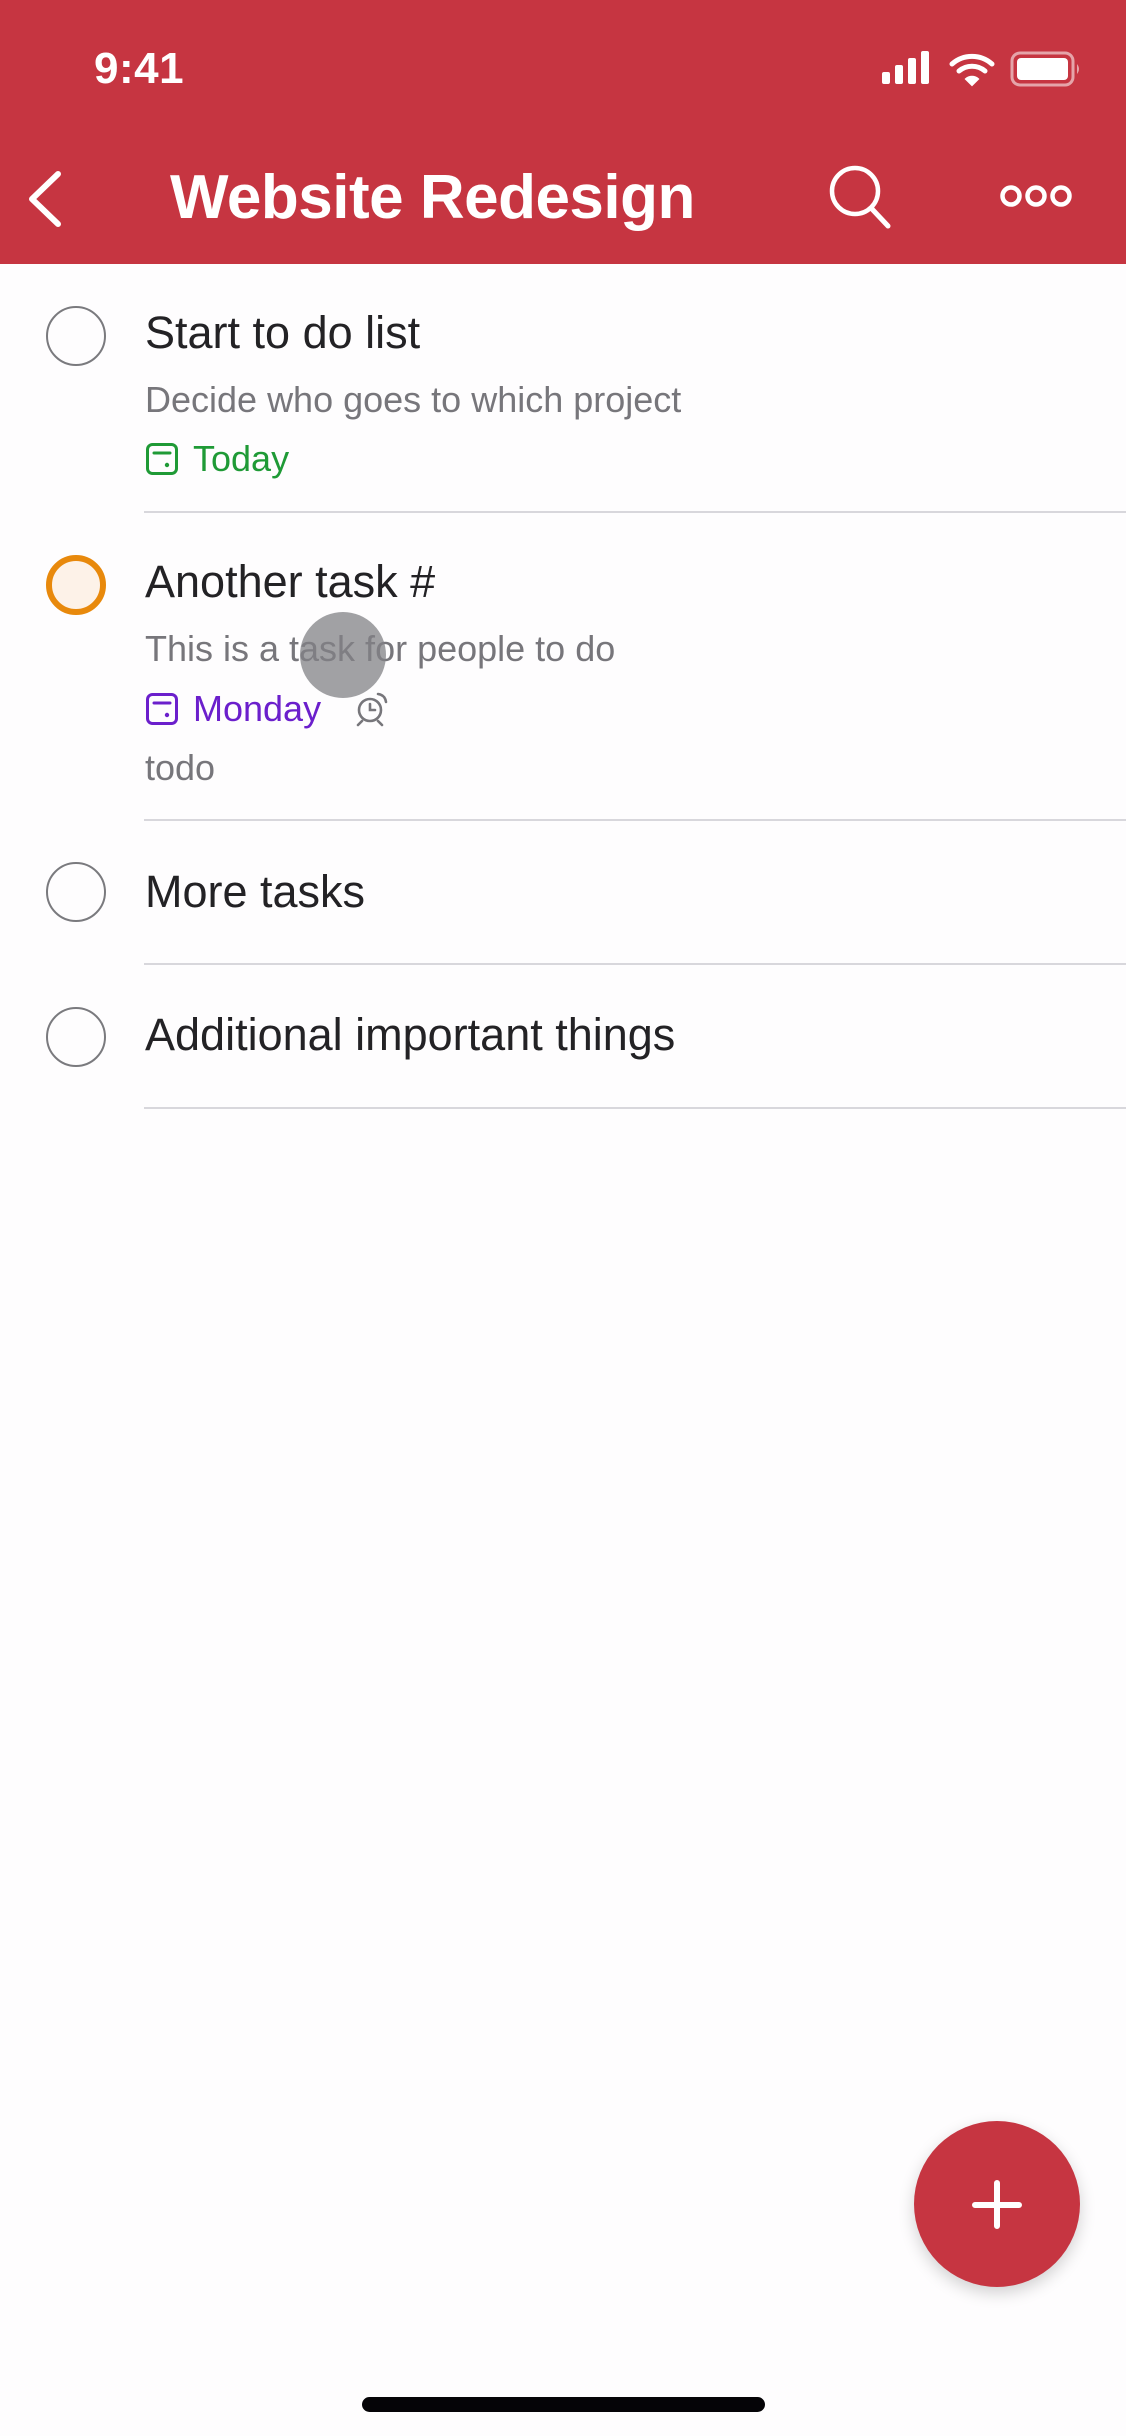 Image resolution: width=1126 pixels, height=2436 pixels. Describe the element at coordinates (372, 709) in the screenshot. I see `alarm-clock-icon` at that location.